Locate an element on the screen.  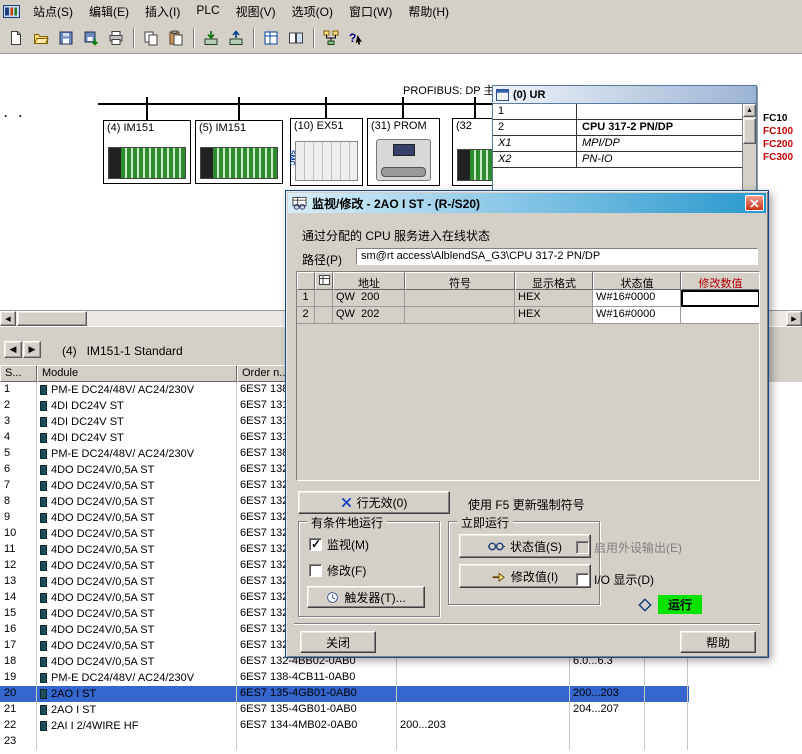
variable-row: 2 QW 202 HEX W#16#0000 is located at coordinates (528, 315).